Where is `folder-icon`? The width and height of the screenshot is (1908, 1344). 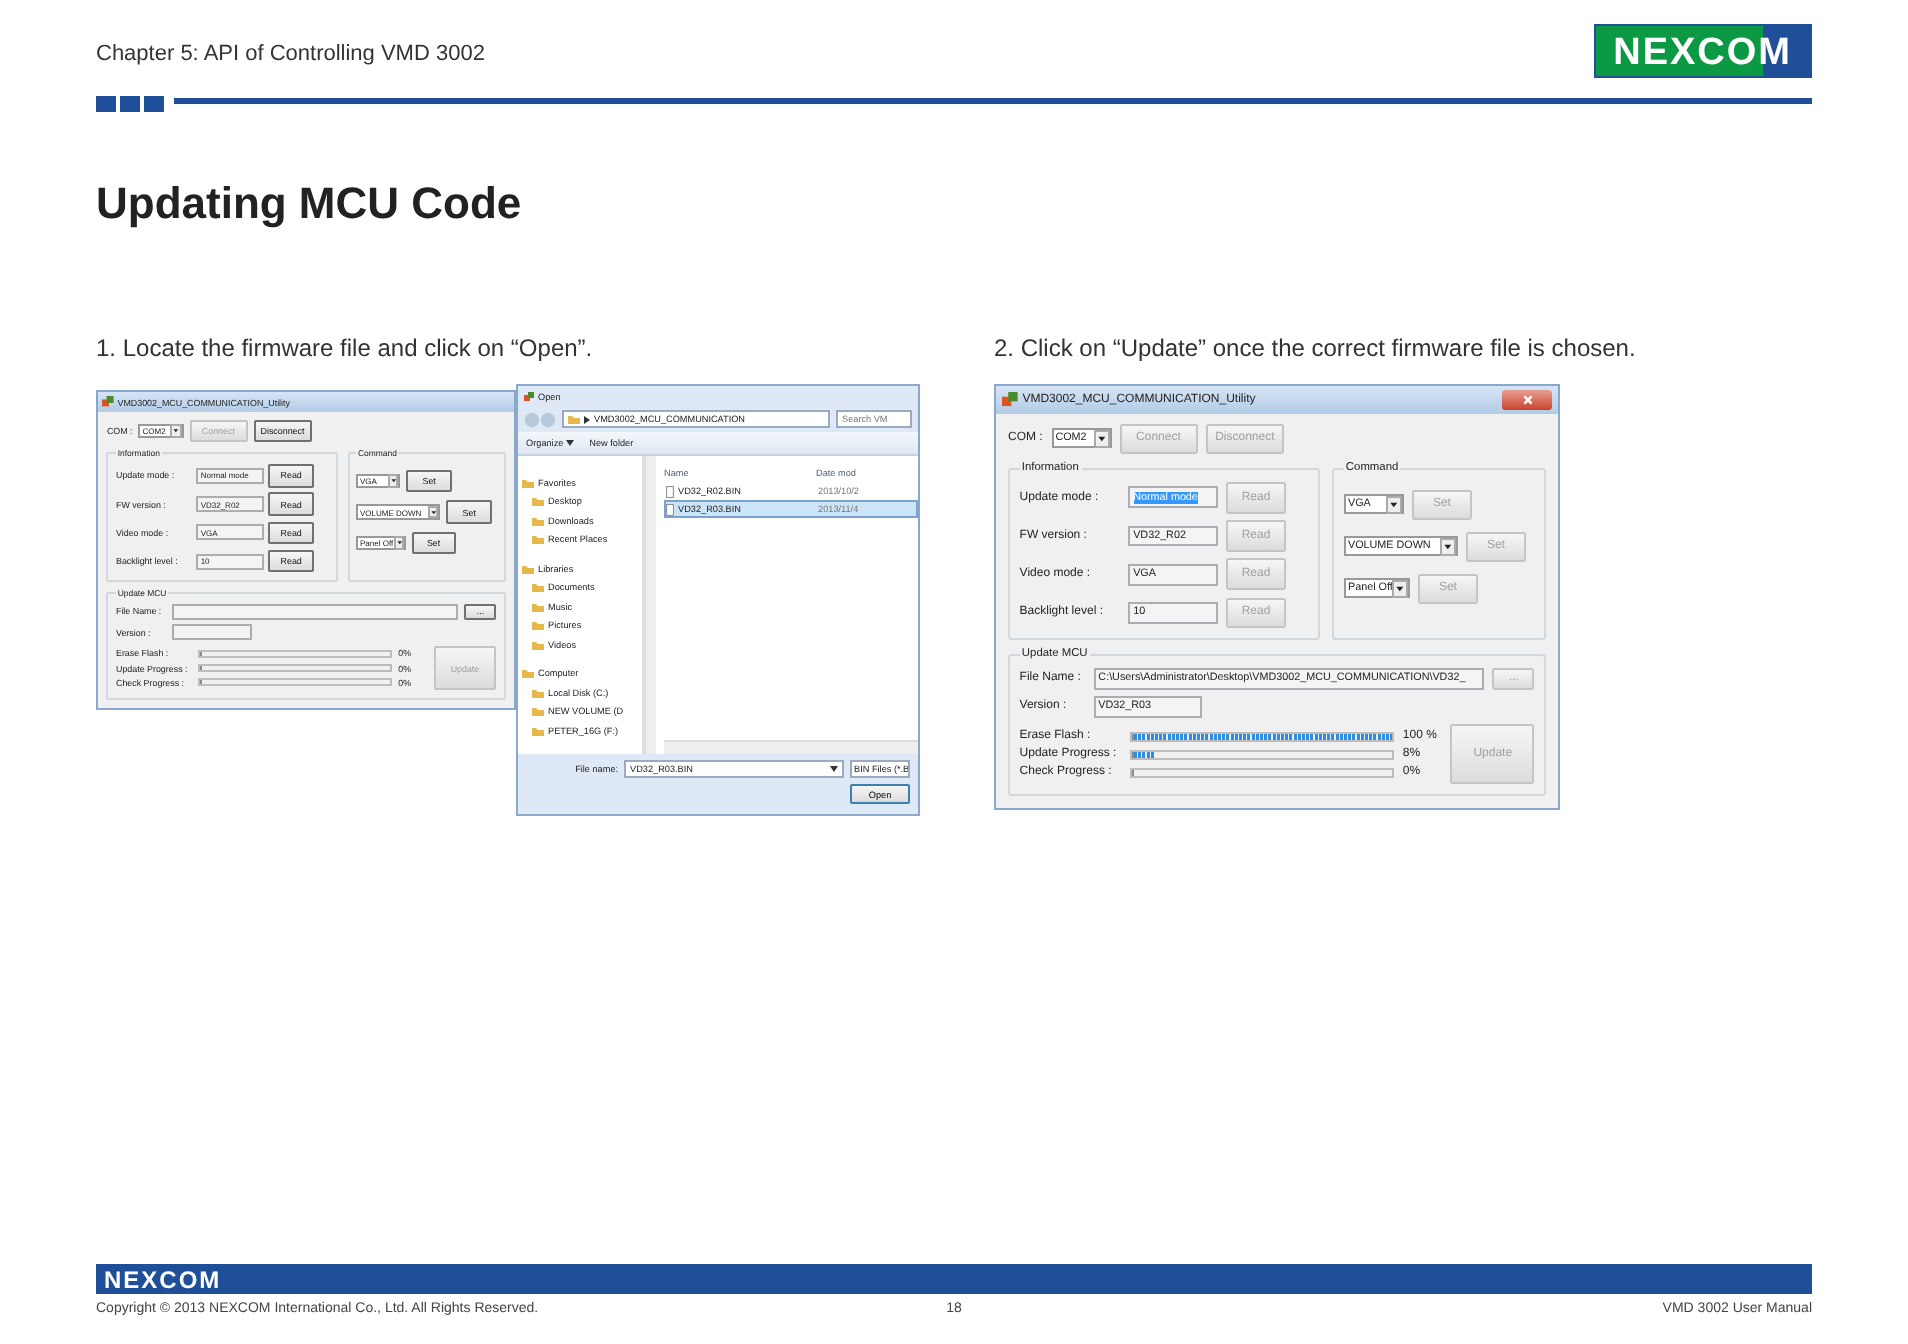
folder-icon is located at coordinates (574, 419).